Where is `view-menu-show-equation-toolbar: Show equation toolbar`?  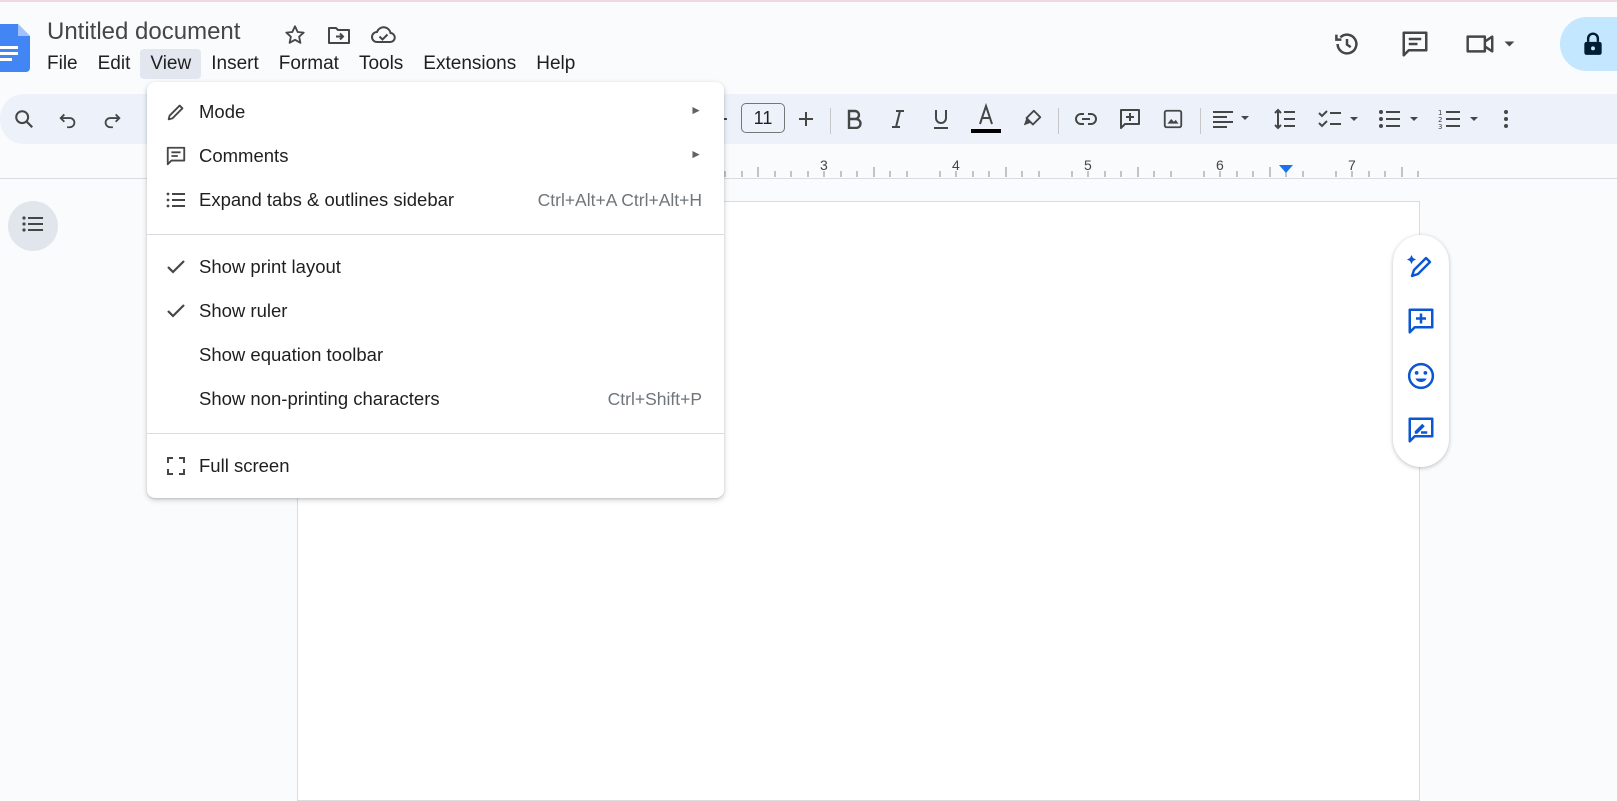
view-menu-show-equation-toolbar: Show equation toolbar is located at coordinates (435, 355).